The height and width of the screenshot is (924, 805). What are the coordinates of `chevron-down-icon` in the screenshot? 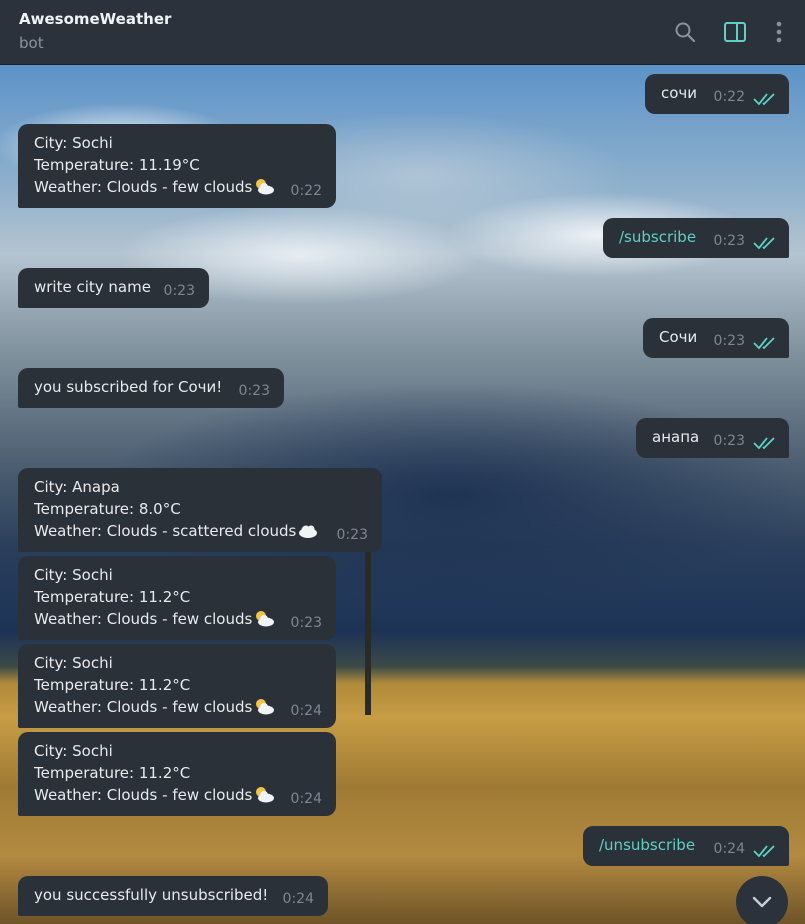 It's located at (762, 902).